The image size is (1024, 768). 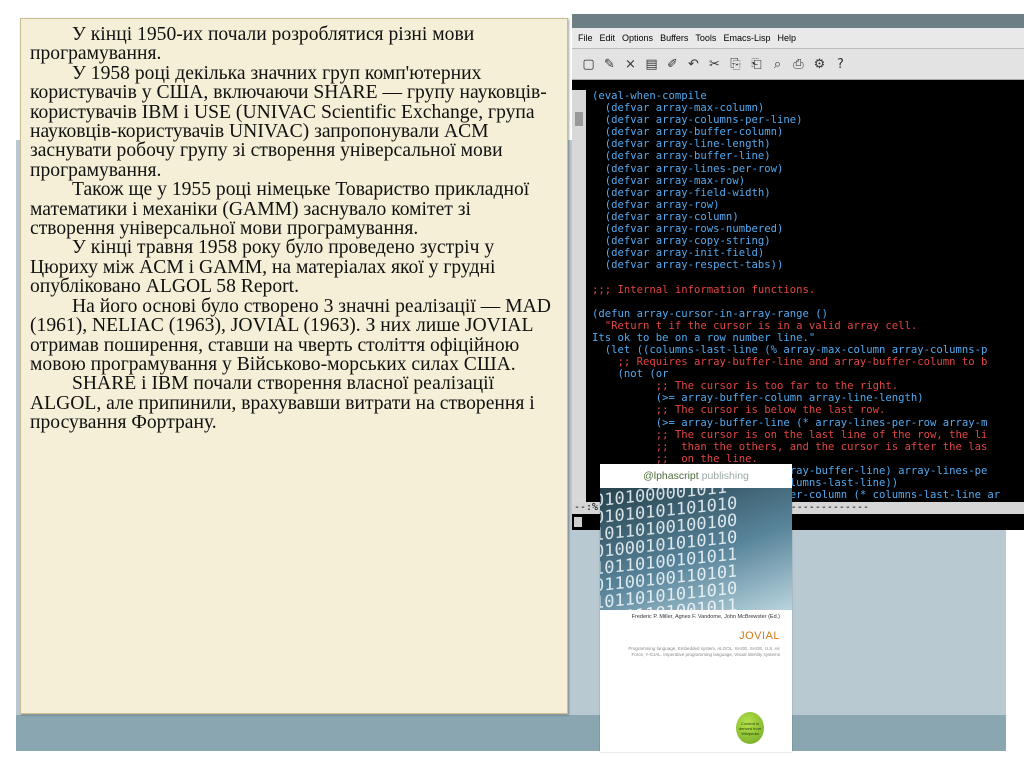 What do you see at coordinates (674, 38) in the screenshot?
I see `menu-buffers: Buffers` at bounding box center [674, 38].